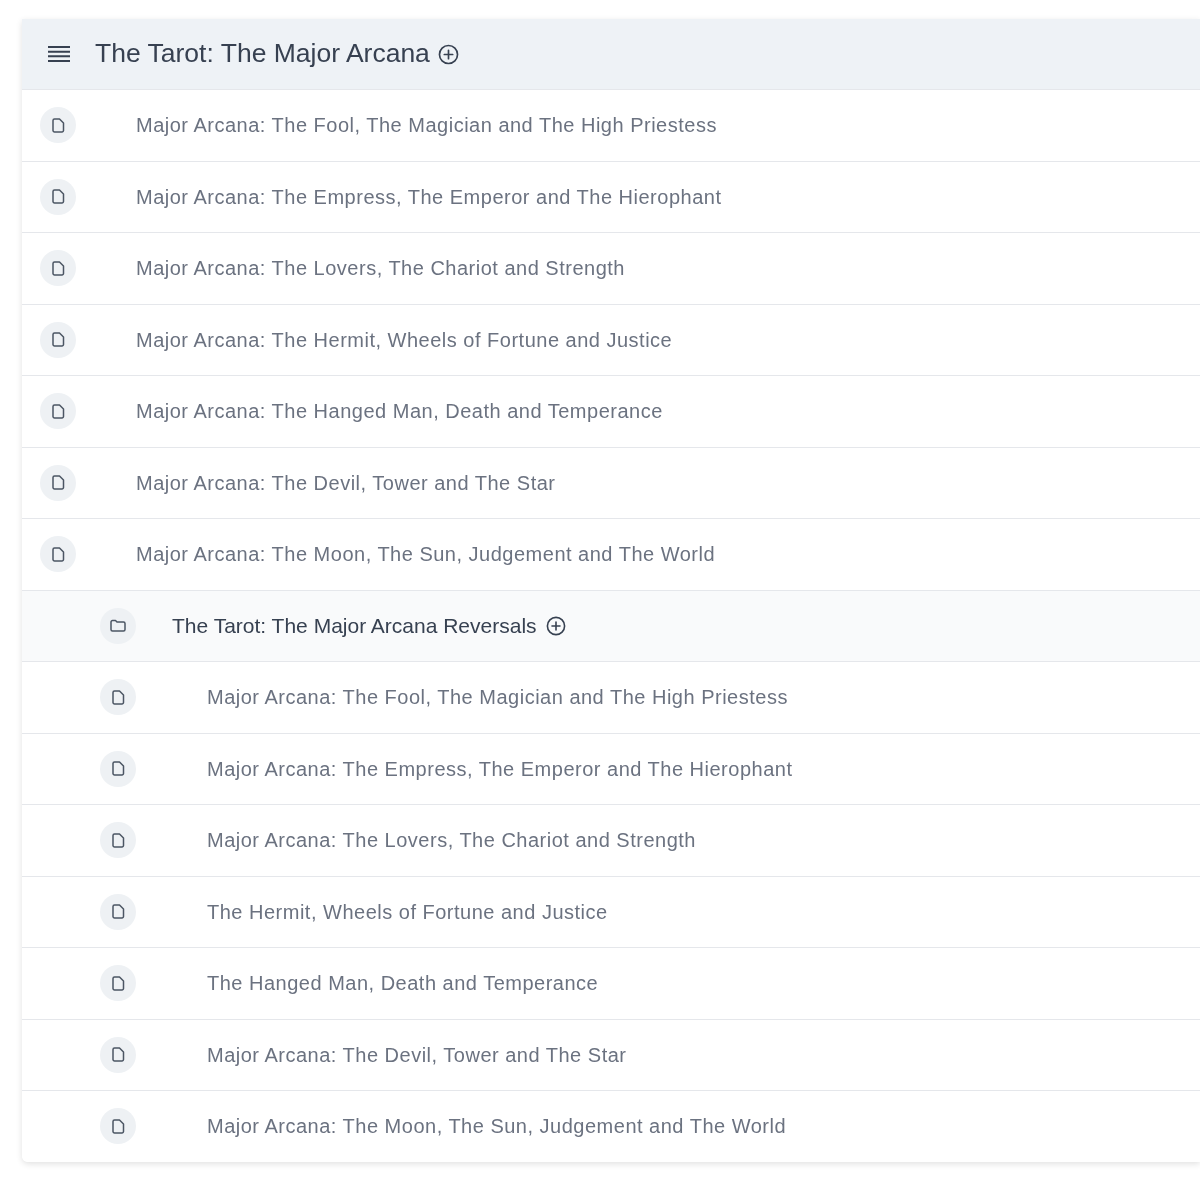 This screenshot has height=1198, width=1200. Describe the element at coordinates (399, 411) in the screenshot. I see `document-title: Major Arcana: The Hanged Man, Death and Temperance` at that location.